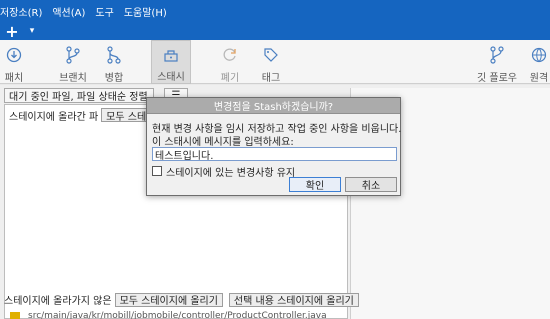 This screenshot has width=550, height=319. I want to click on checkbox-box, so click(157, 171).